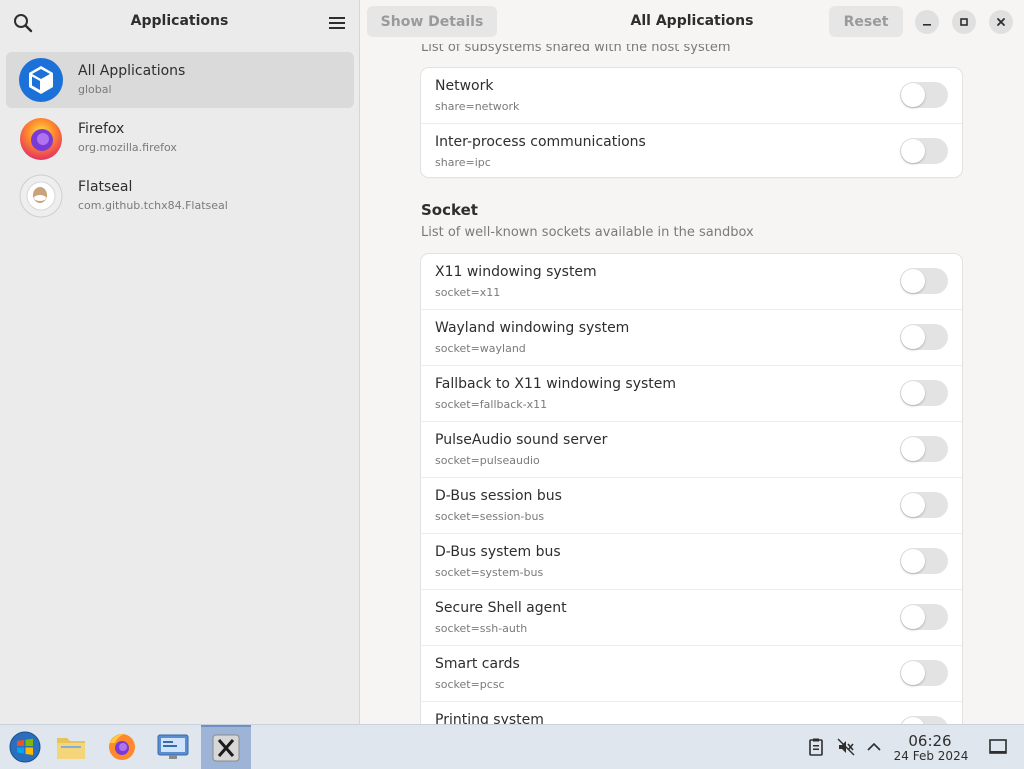 Image resolution: width=1024 pixels, height=769 pixels. I want to click on row-title: Printing system, so click(489, 718).